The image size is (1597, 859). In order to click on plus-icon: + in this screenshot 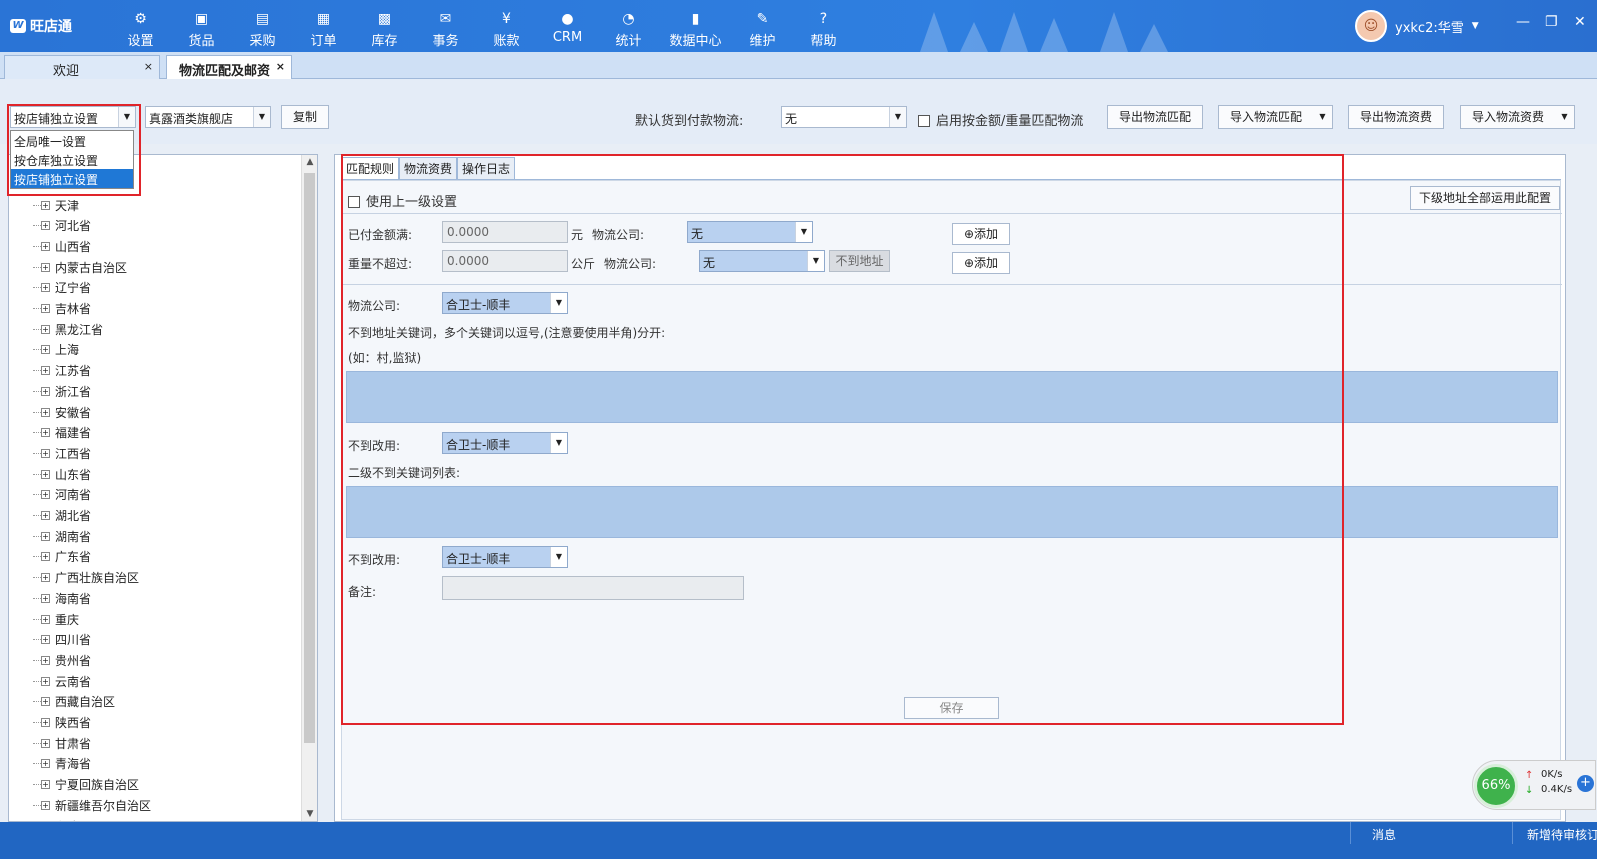, I will do `click(1585, 783)`.